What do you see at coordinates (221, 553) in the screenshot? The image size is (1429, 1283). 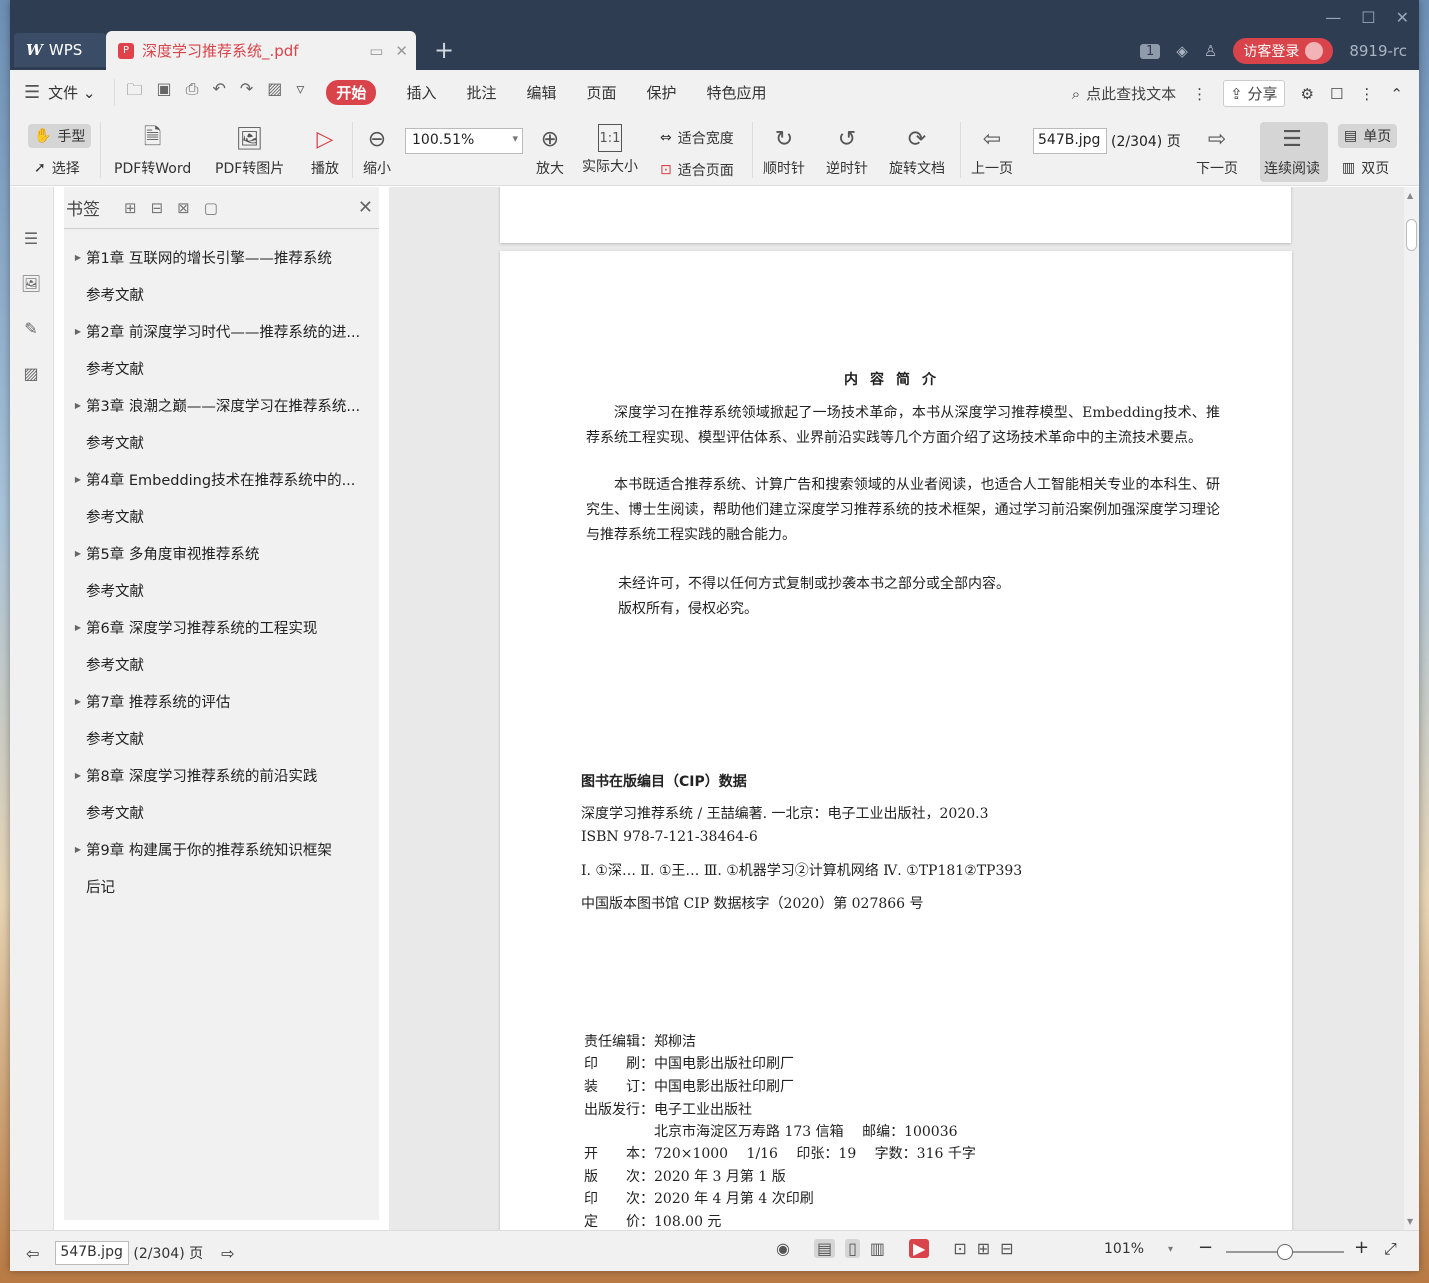 I see `bookmark-item: ▶ 第5章 多角度审视推荐系统` at bounding box center [221, 553].